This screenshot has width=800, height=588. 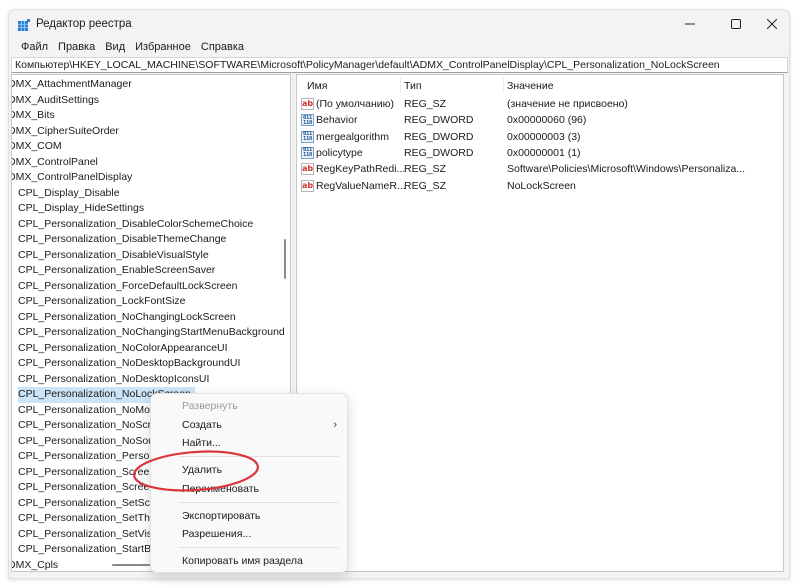 I want to click on tree-item: CPL_Personalization_NoDesktopIconsUI, so click(x=113, y=380).